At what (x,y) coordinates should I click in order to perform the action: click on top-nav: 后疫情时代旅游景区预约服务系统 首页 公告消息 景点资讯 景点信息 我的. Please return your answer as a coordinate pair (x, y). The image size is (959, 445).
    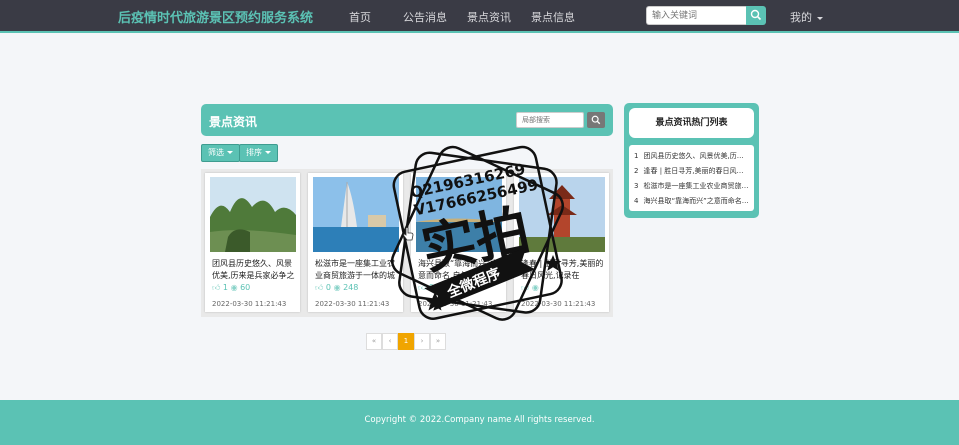
    Looking at the image, I should click on (479, 16).